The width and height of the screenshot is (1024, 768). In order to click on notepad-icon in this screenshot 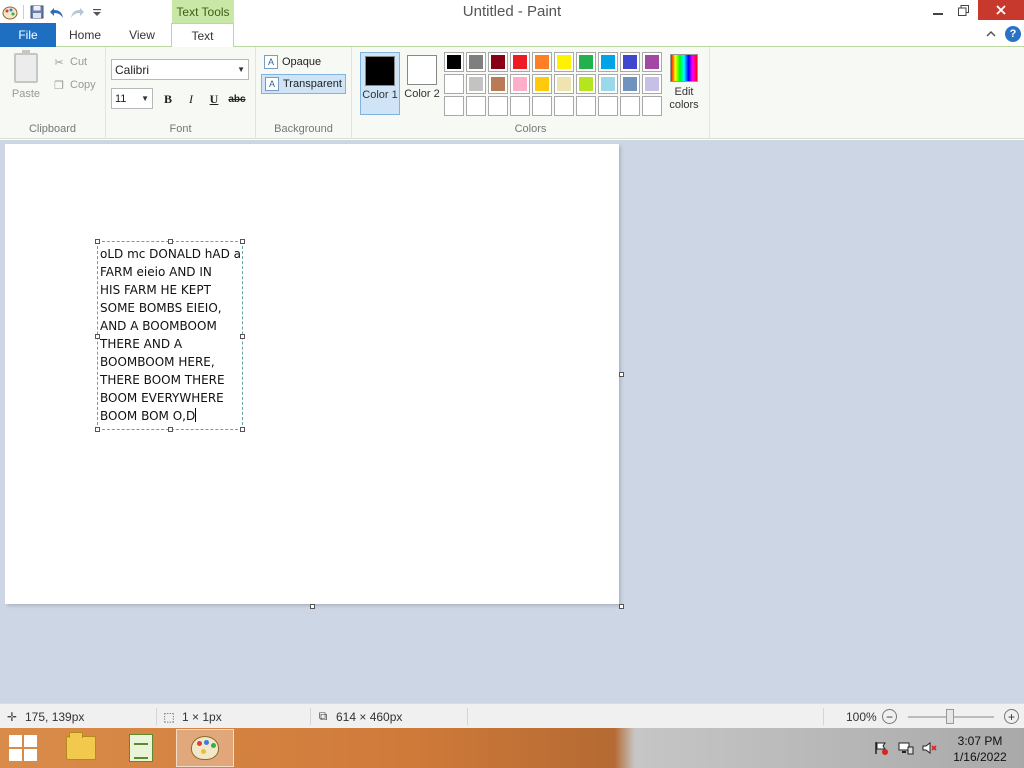, I will do `click(141, 748)`.